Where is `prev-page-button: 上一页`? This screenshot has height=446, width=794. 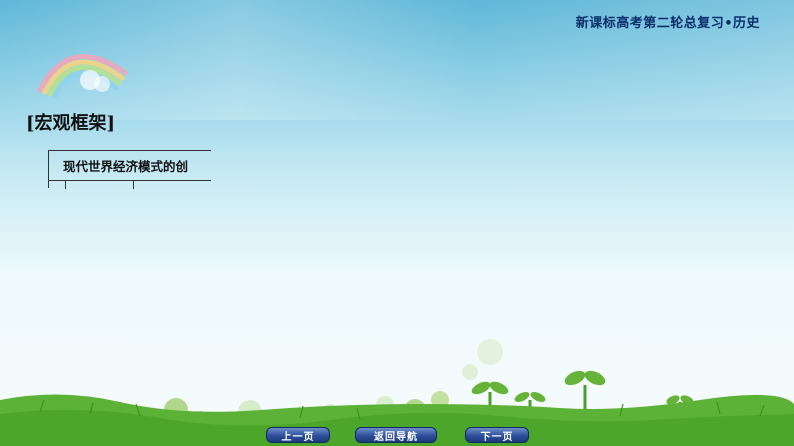 prev-page-button: 上一页 is located at coordinates (298, 435).